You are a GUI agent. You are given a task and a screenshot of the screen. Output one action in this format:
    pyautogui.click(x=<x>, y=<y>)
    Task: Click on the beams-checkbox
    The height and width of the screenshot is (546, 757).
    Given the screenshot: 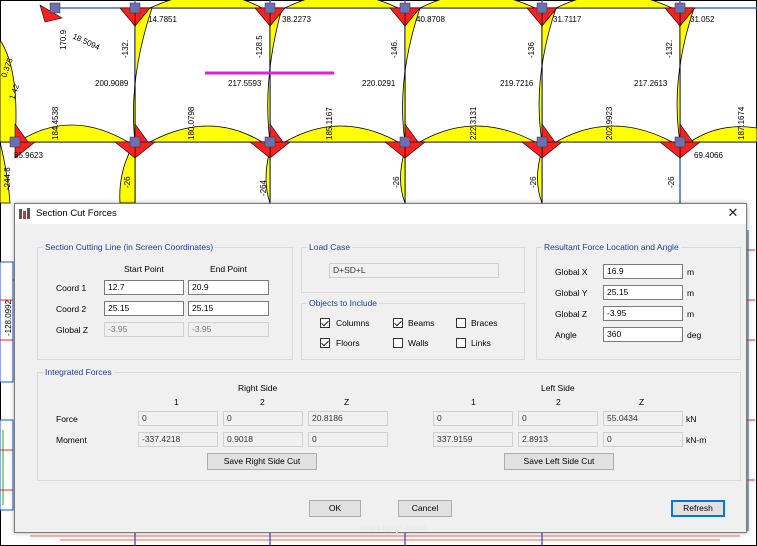 What is the action you would take?
    pyautogui.click(x=398, y=323)
    